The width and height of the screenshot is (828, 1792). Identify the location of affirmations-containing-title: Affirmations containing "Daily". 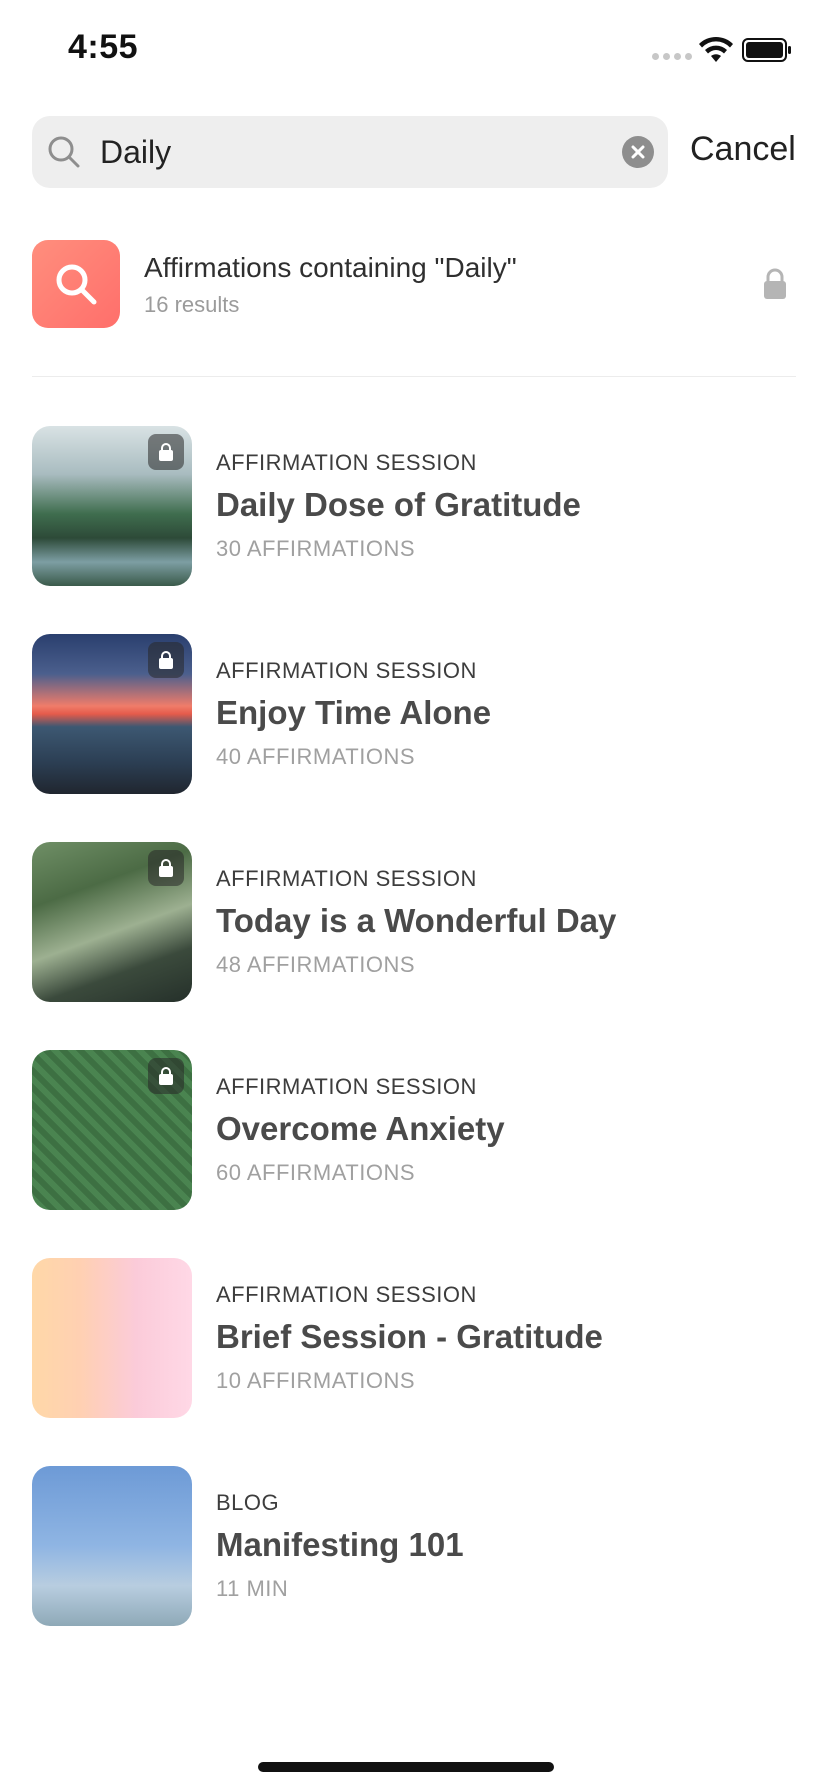
(330, 267).